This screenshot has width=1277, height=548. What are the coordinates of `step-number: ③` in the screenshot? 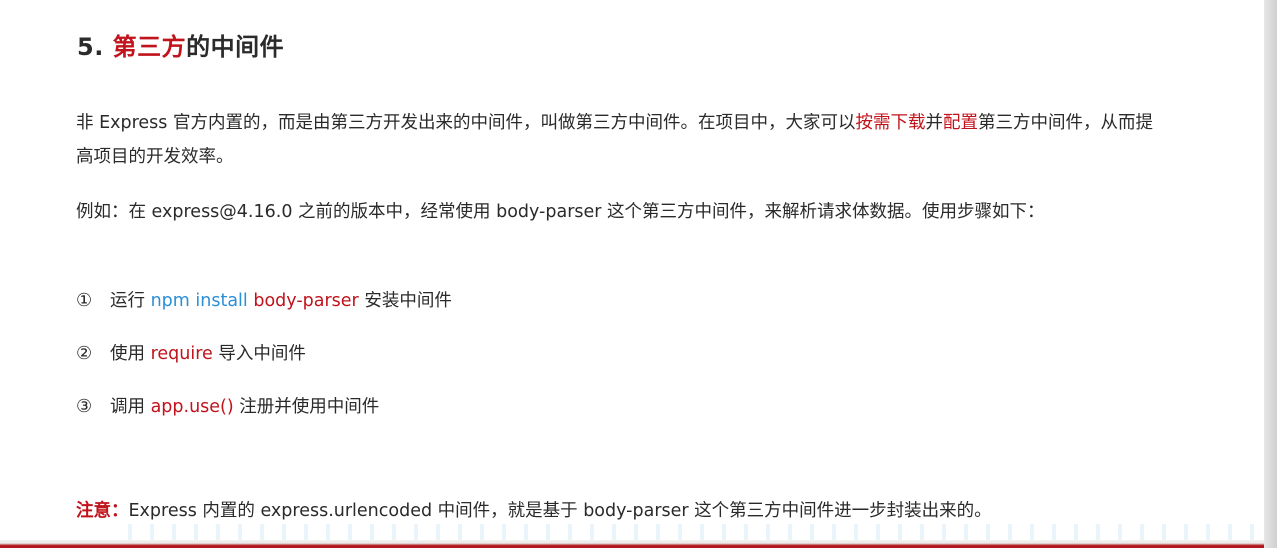 It's located at (84, 406).